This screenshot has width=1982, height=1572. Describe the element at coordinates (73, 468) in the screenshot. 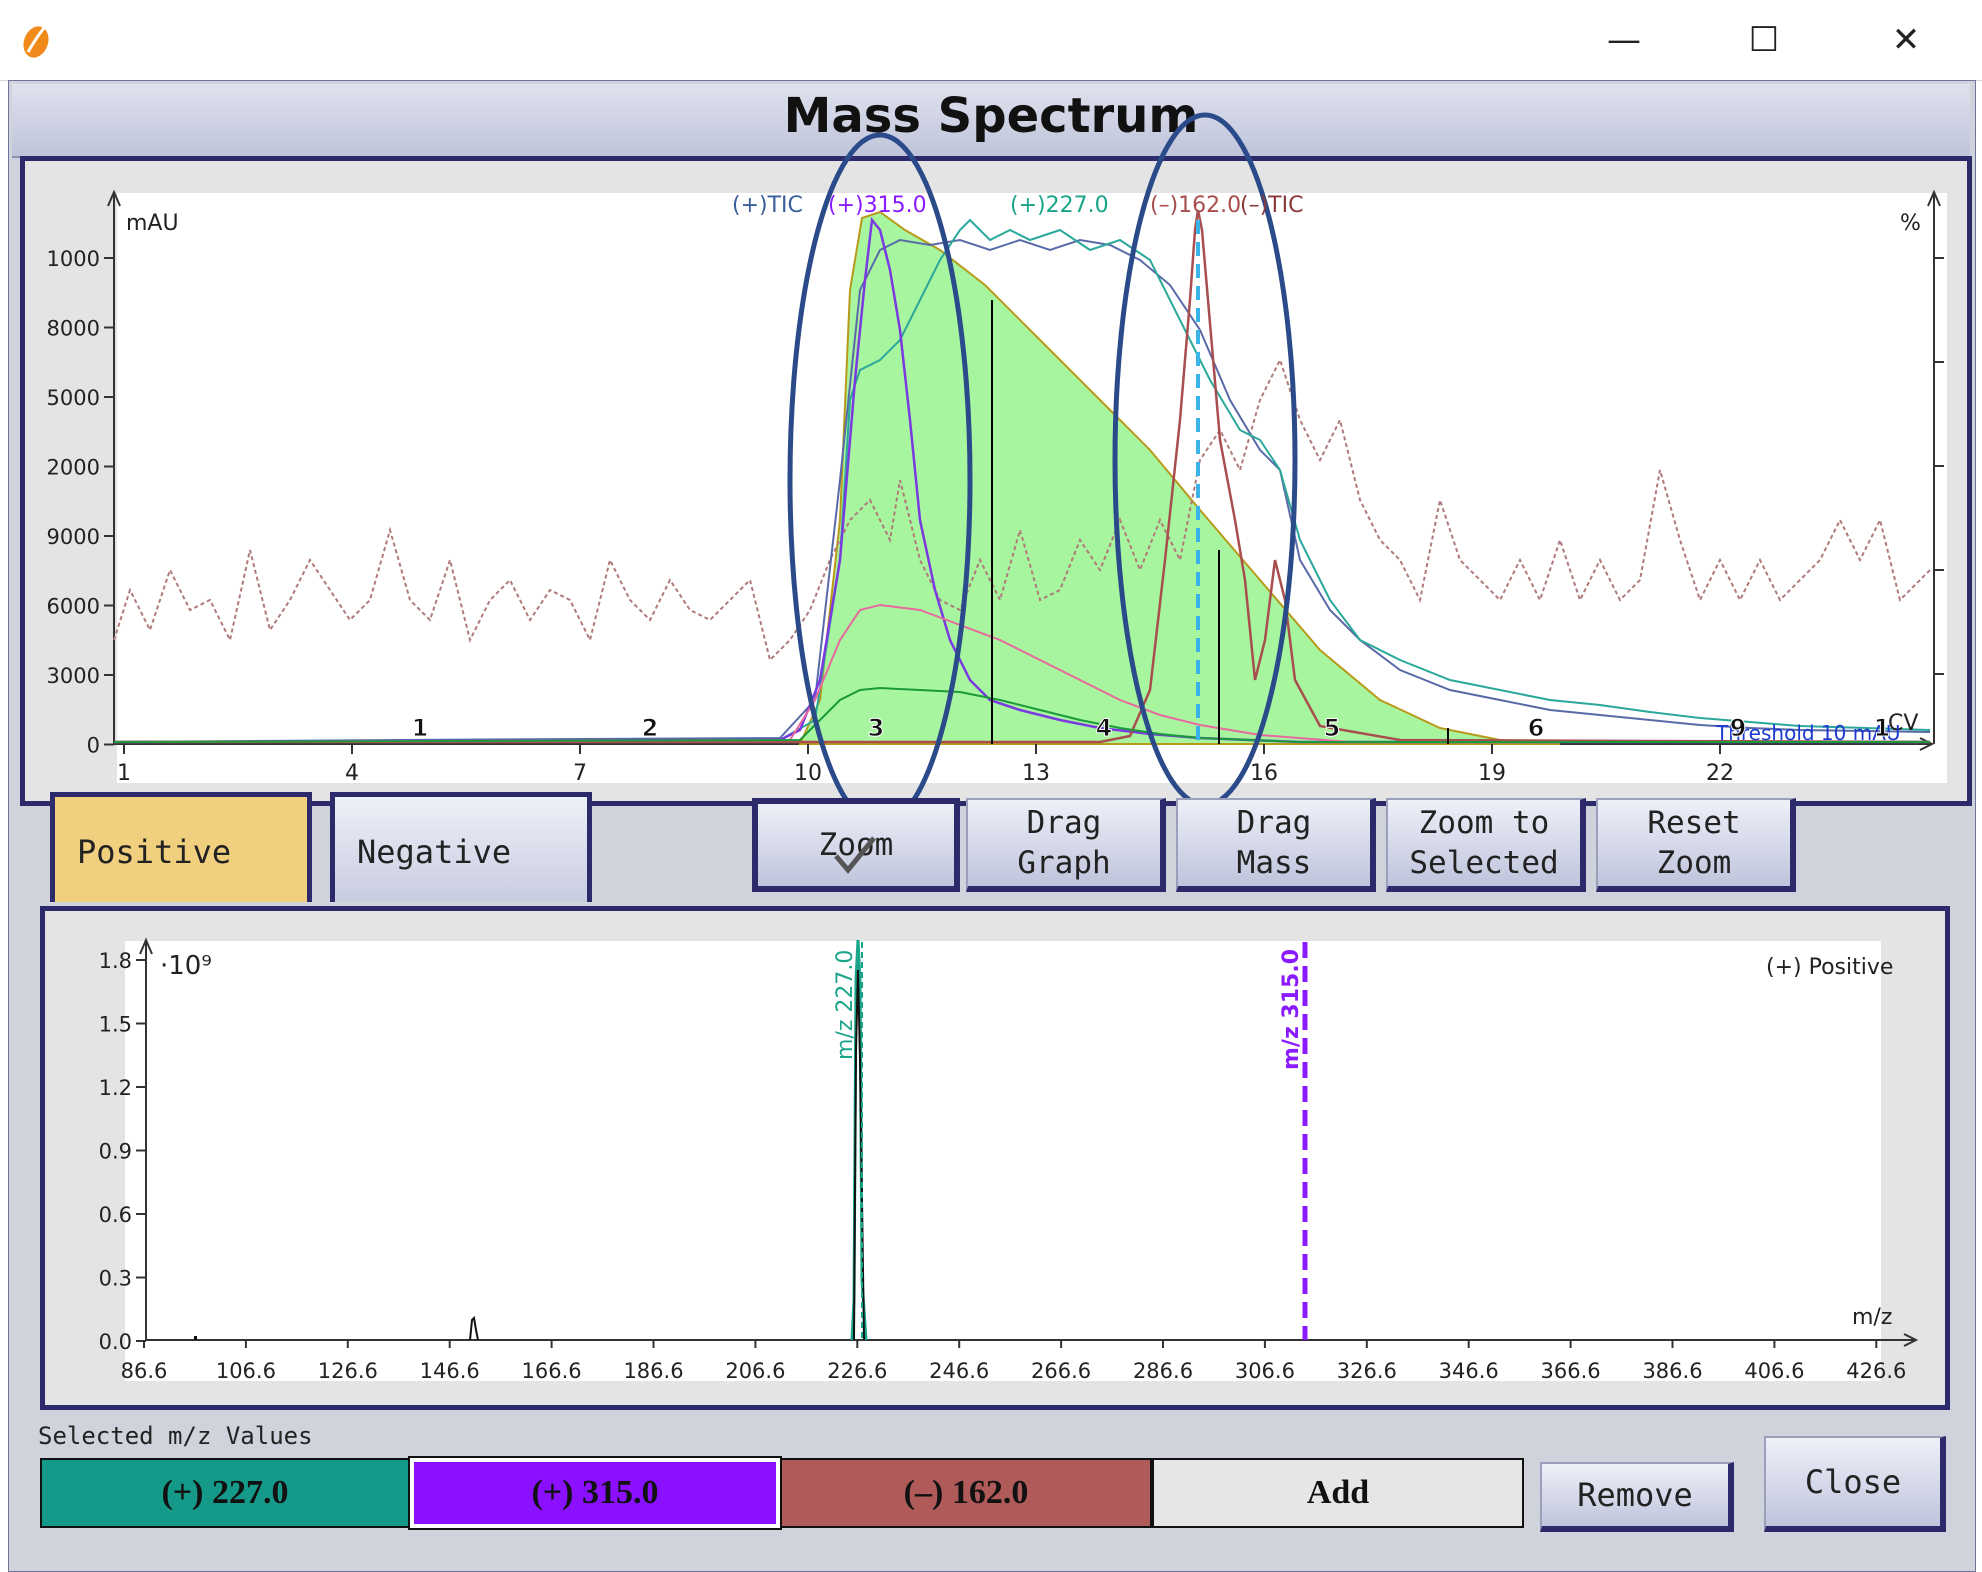

I see `chrom-y-tick-label: 2000` at that location.